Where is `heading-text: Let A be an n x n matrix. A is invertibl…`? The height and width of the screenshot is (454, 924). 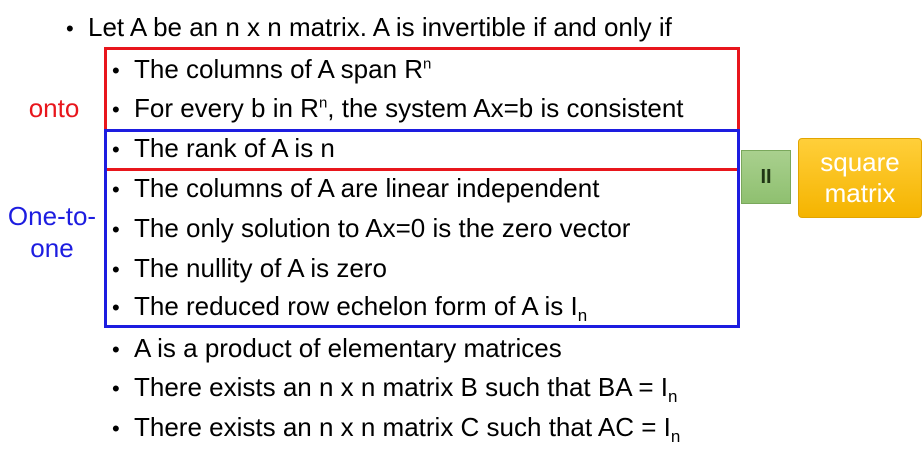
heading-text: Let A be an n x n matrix. A is invertibl… is located at coordinates (380, 27).